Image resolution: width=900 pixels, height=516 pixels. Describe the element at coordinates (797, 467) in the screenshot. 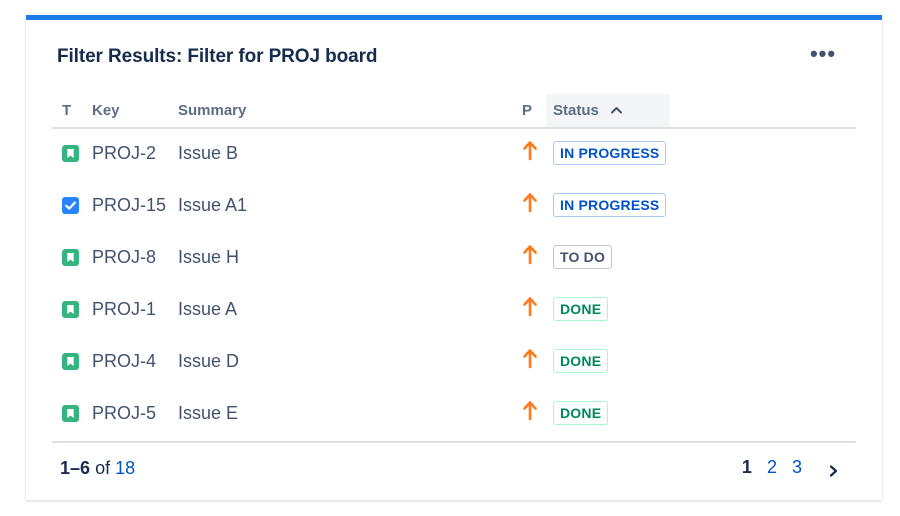

I see `page-3-button: 3` at that location.